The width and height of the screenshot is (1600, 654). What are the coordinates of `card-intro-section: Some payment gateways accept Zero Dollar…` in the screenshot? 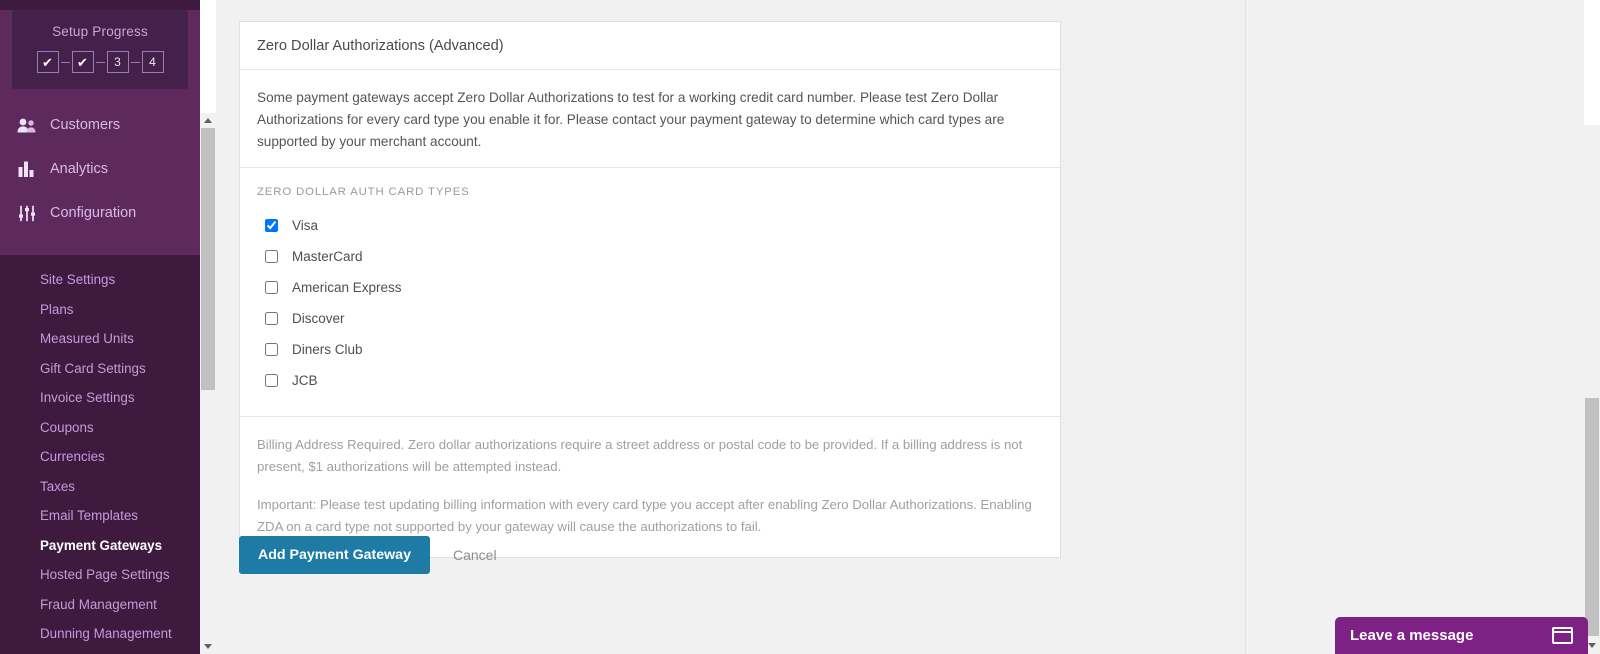 It's located at (650, 119).